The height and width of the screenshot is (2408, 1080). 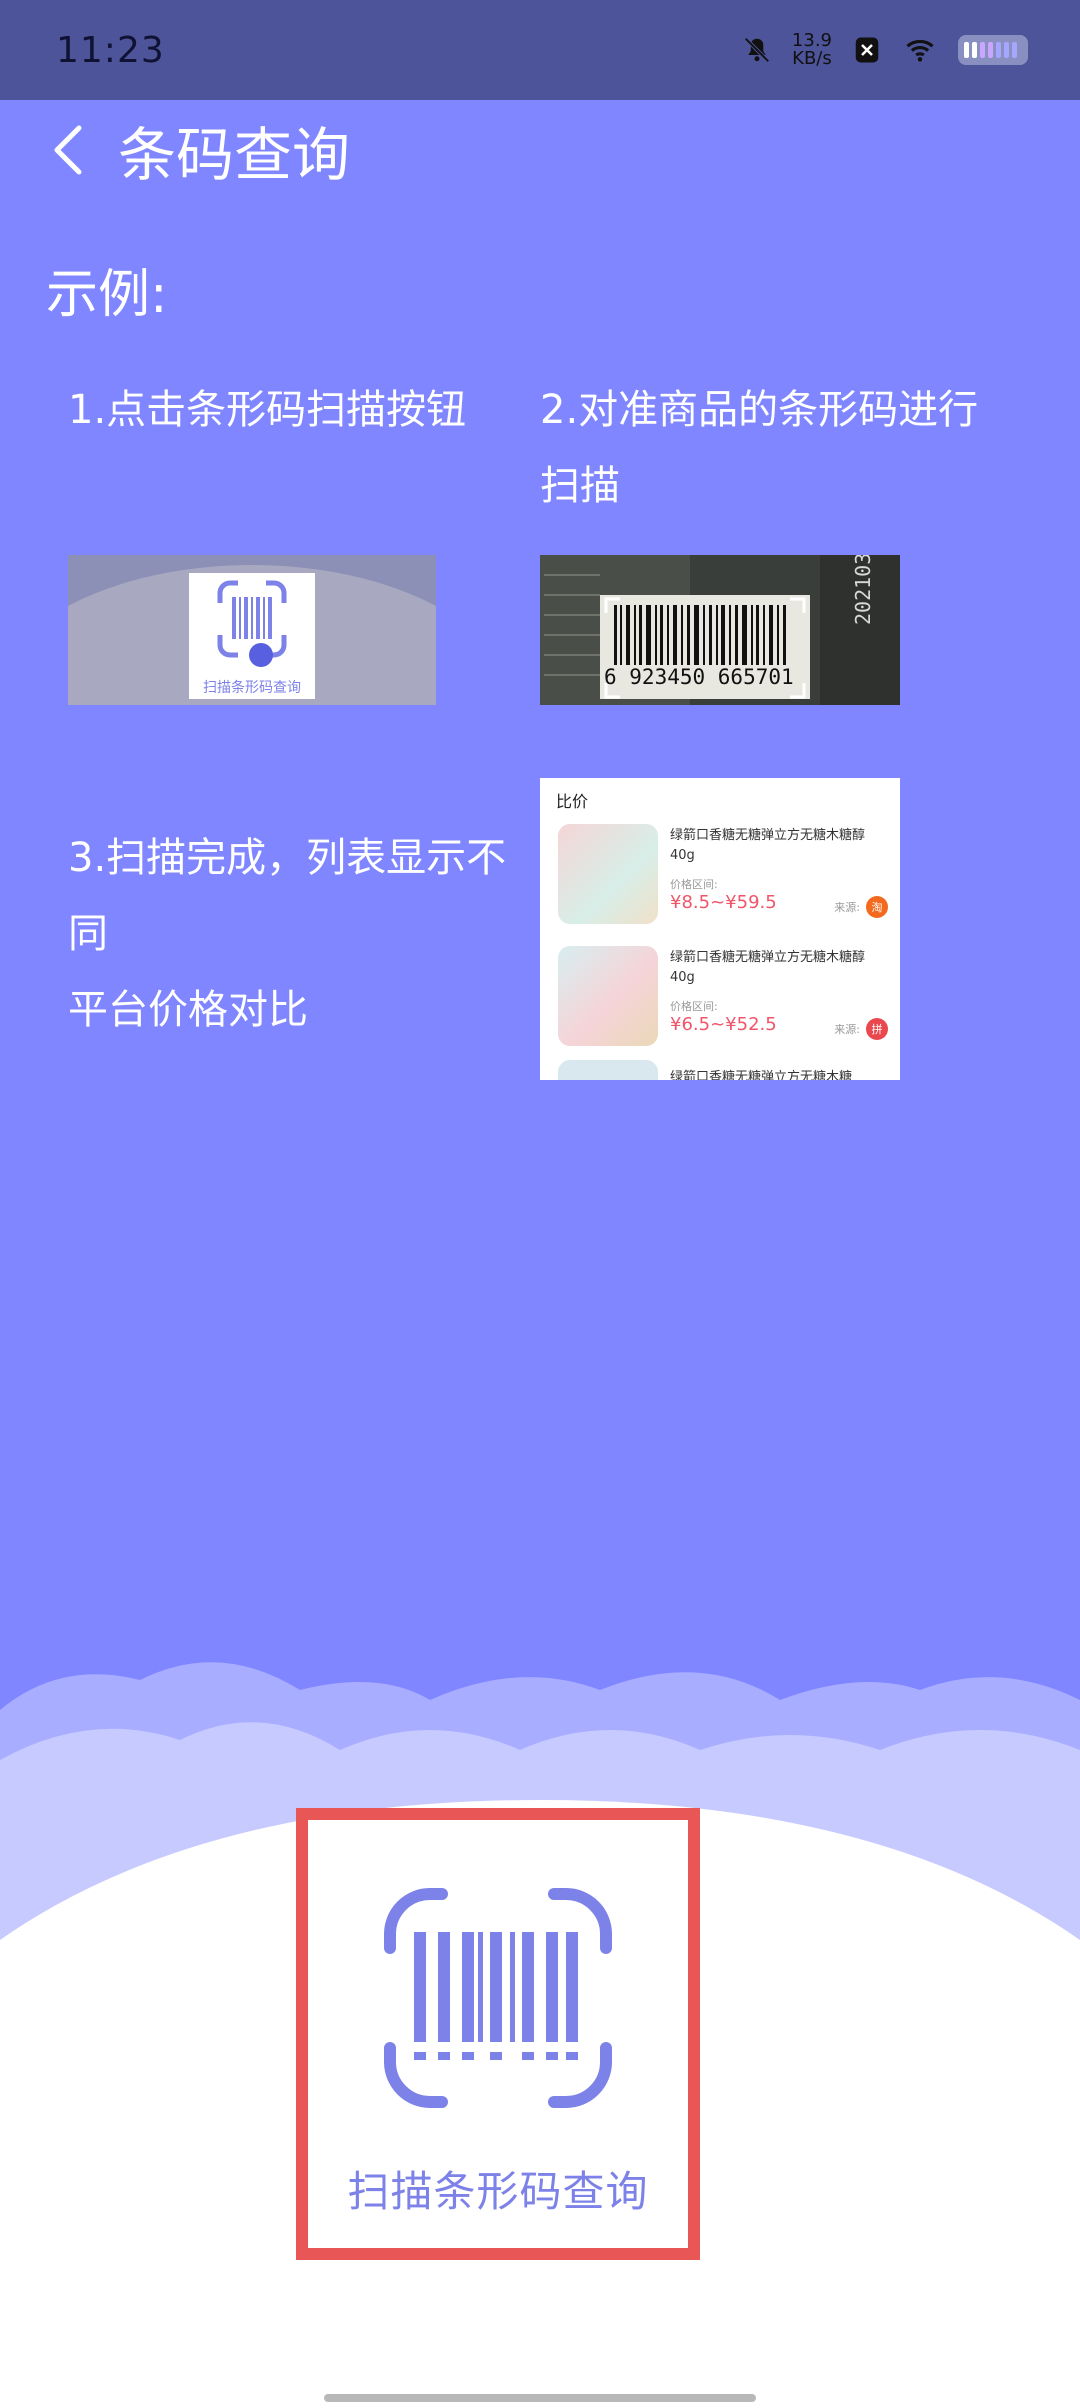 What do you see at coordinates (759, 410) in the screenshot?
I see `step-2-line-1: 2.对准商品的条形码进行` at bounding box center [759, 410].